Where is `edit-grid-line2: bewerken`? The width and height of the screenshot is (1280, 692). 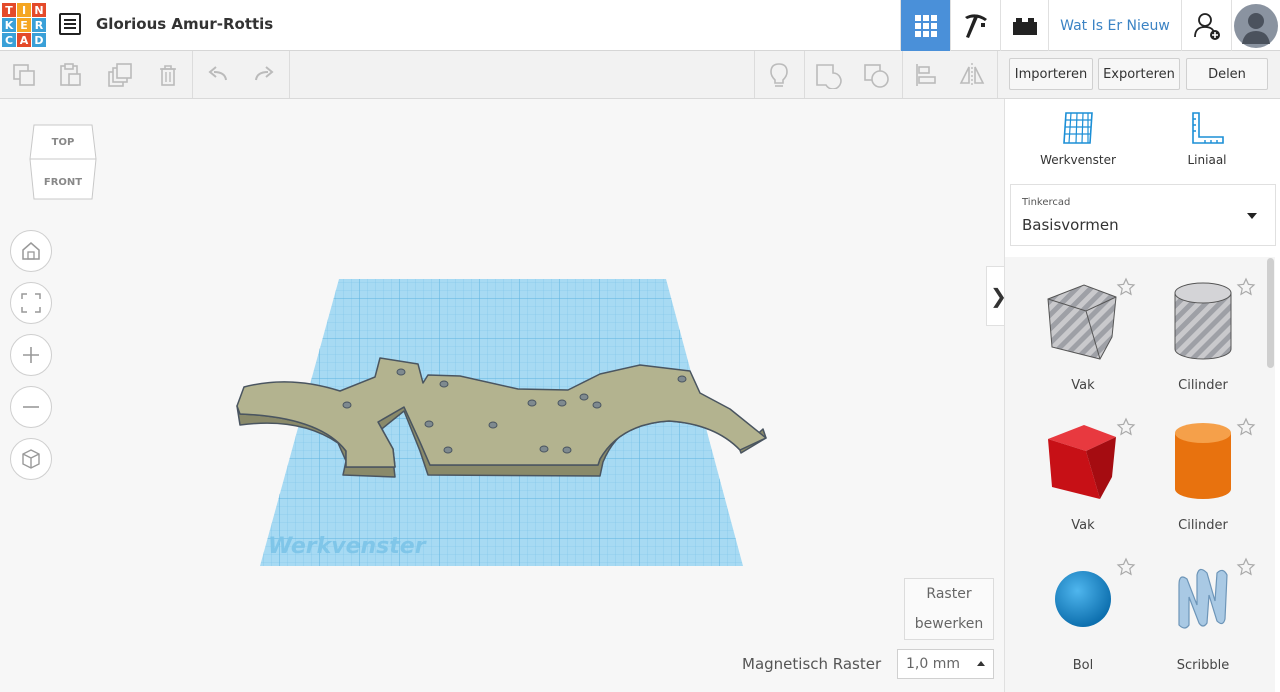 edit-grid-line2: bewerken is located at coordinates (949, 624).